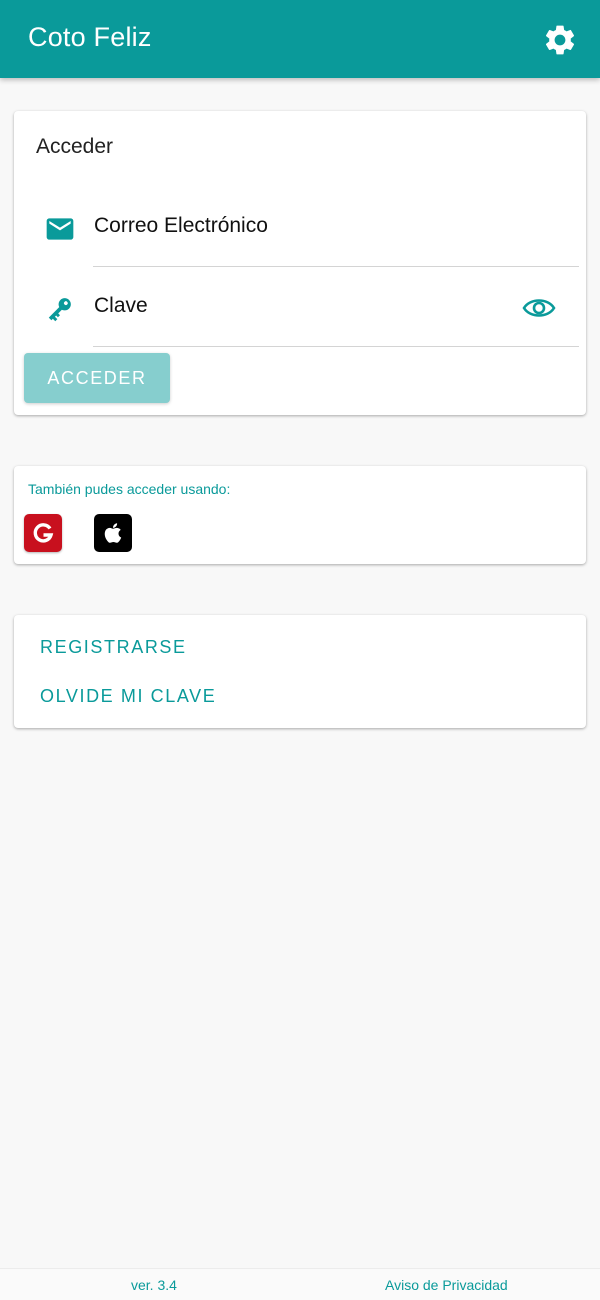 Image resolution: width=600 pixels, height=1300 pixels. I want to click on footer: ver. 3.4 Aviso de Privacidad, so click(300, 1284).